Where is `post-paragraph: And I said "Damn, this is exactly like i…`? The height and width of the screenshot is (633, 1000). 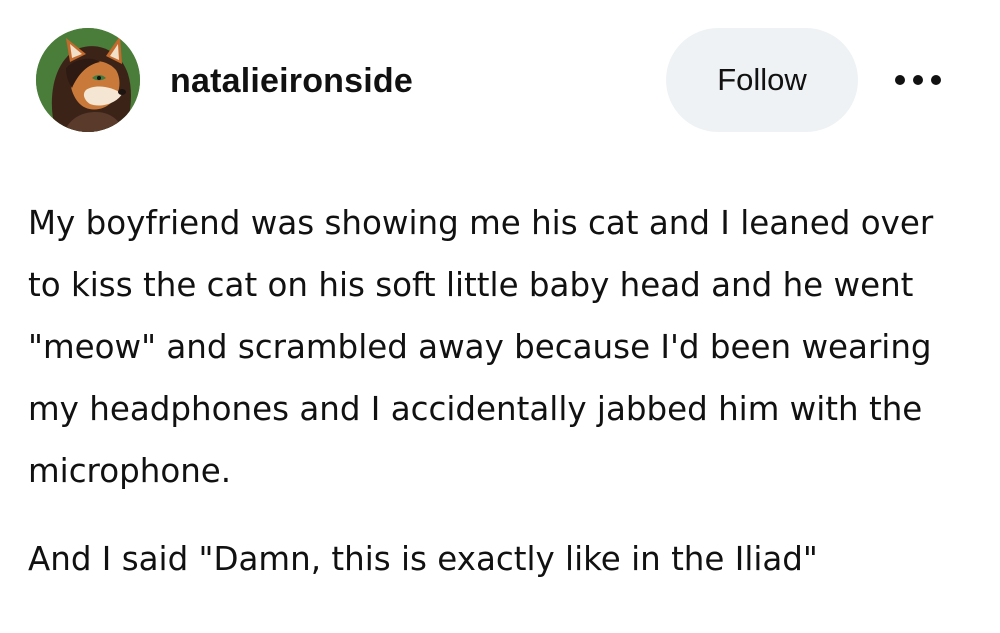 post-paragraph: And I said "Damn, this is exactly like i… is located at coordinates (423, 559).